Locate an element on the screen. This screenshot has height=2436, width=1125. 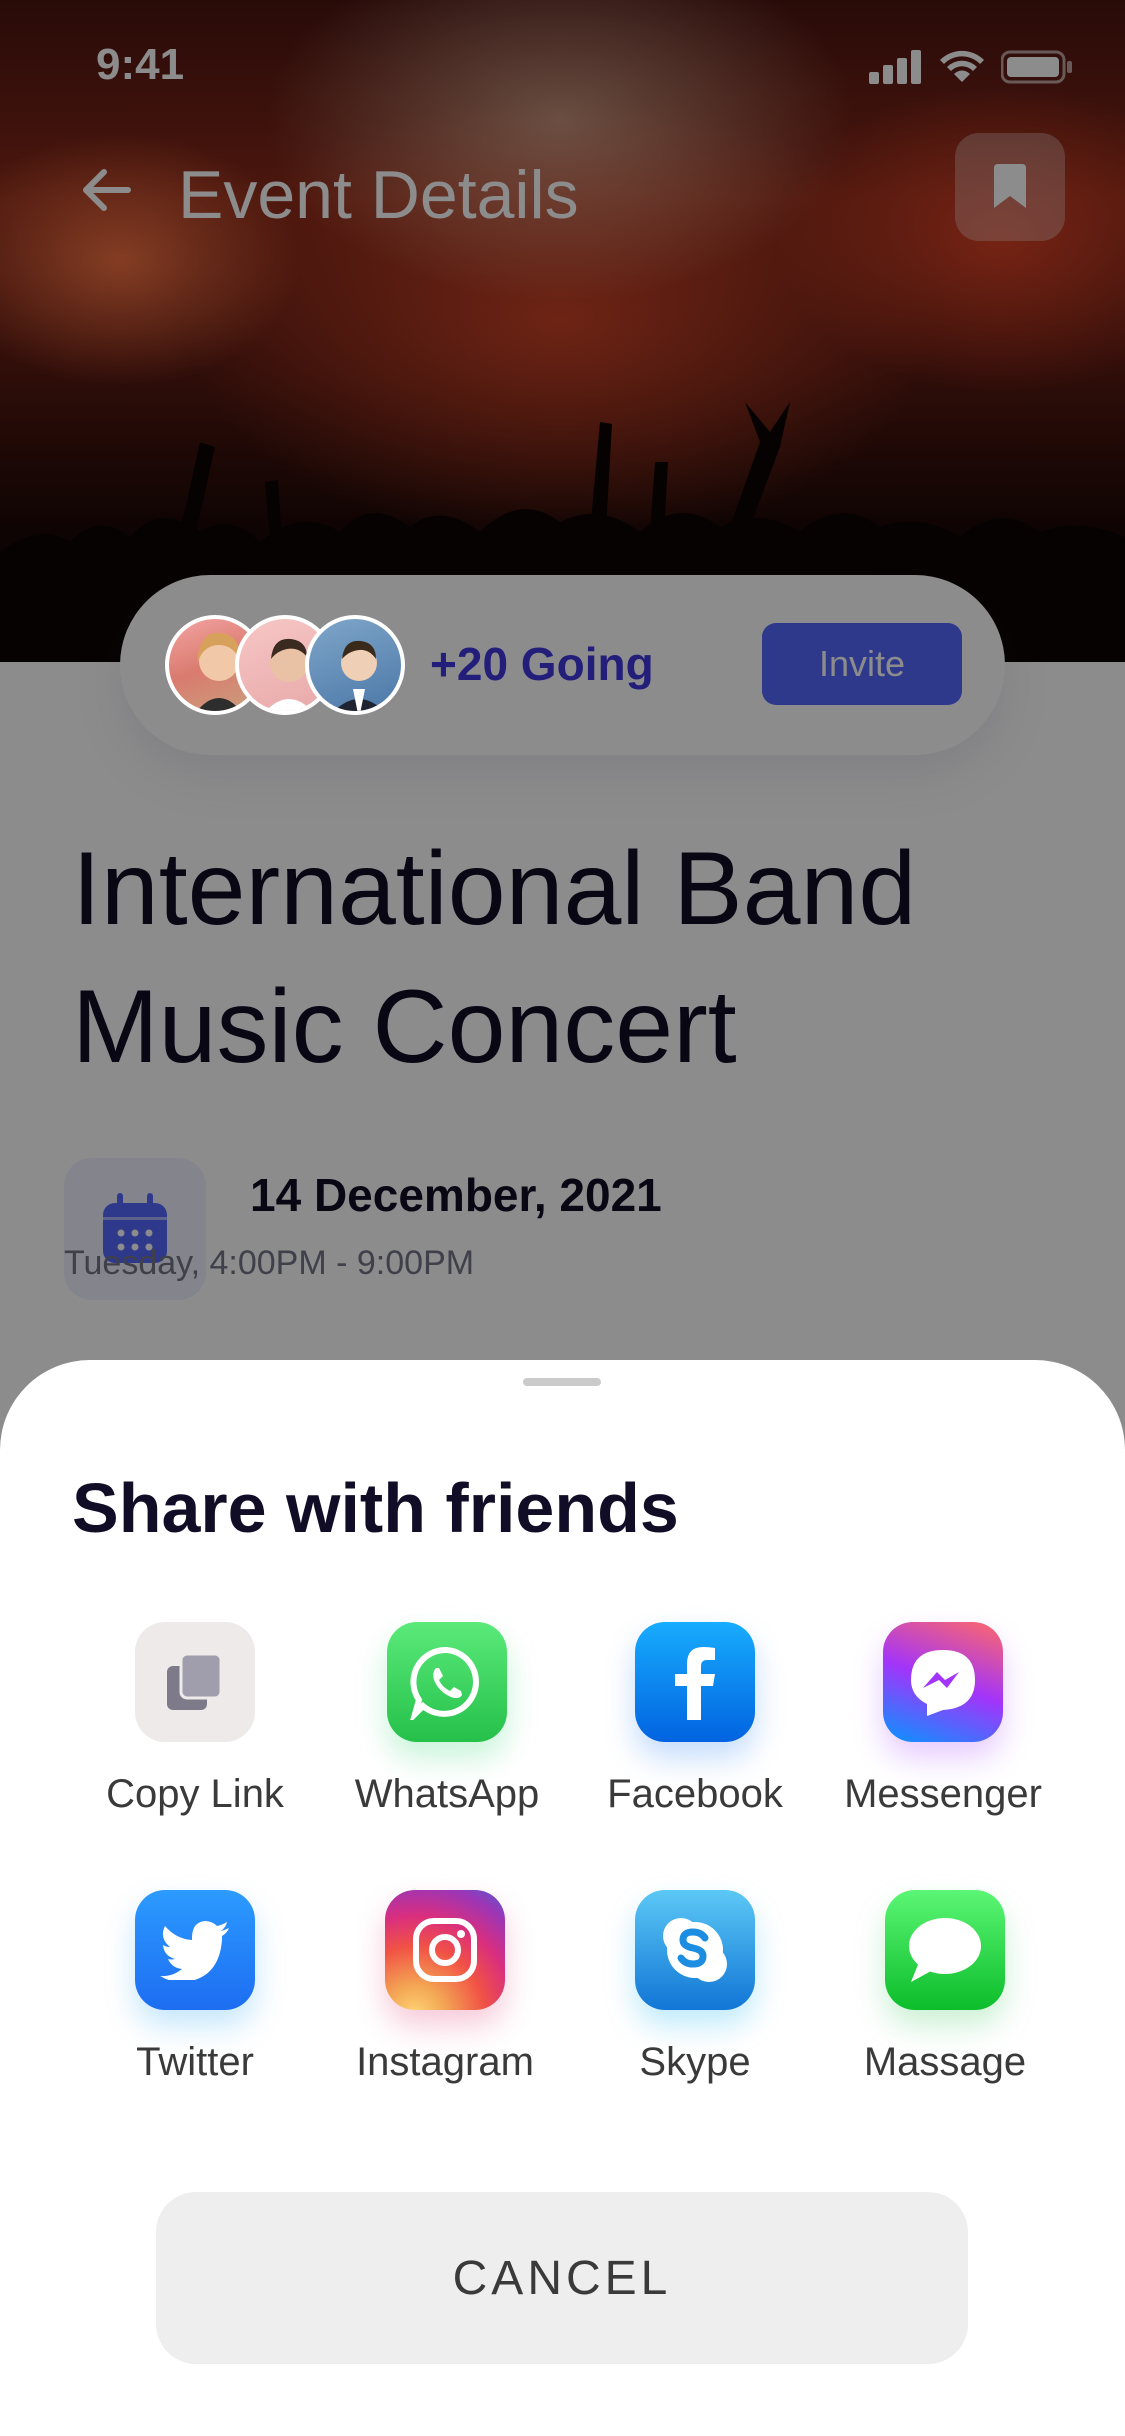
share-label: Instagram is located at coordinates (445, 2062).